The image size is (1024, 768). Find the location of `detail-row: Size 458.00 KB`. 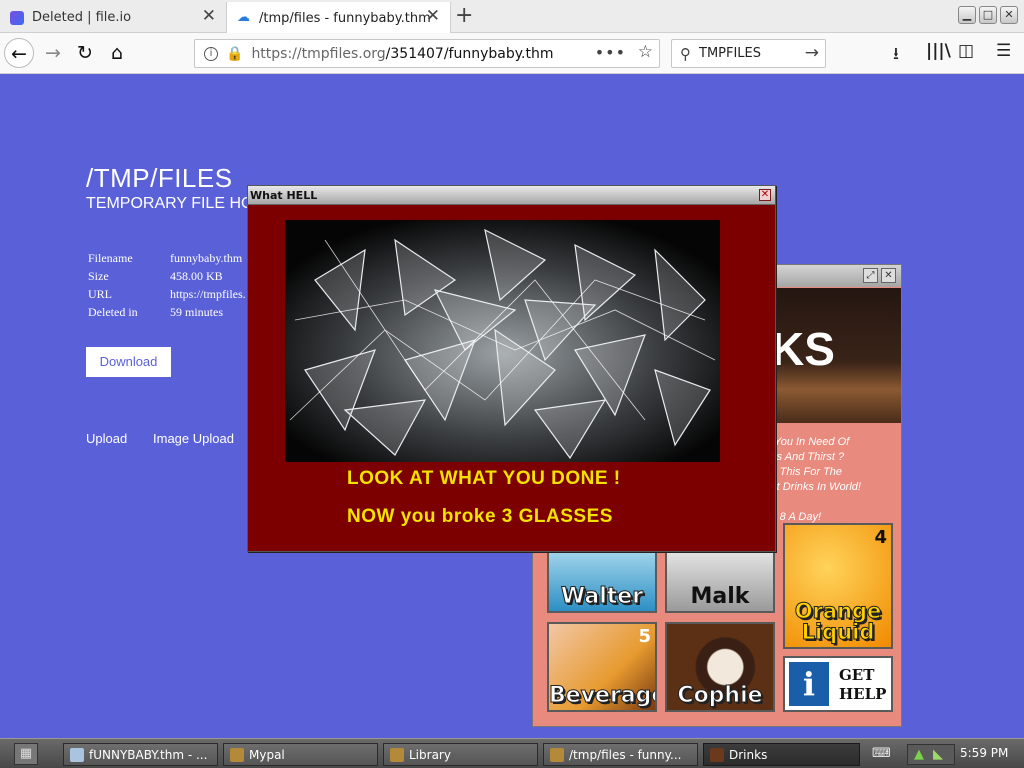

detail-row: Size 458.00 KB is located at coordinates (155, 276).